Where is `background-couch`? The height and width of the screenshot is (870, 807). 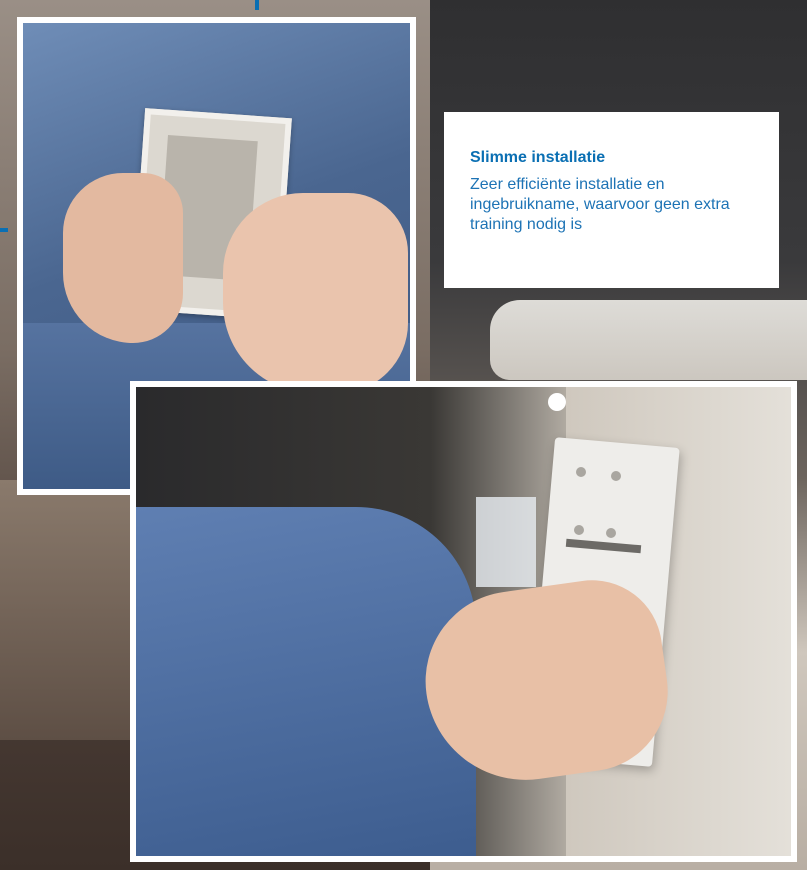 background-couch is located at coordinates (65, 610).